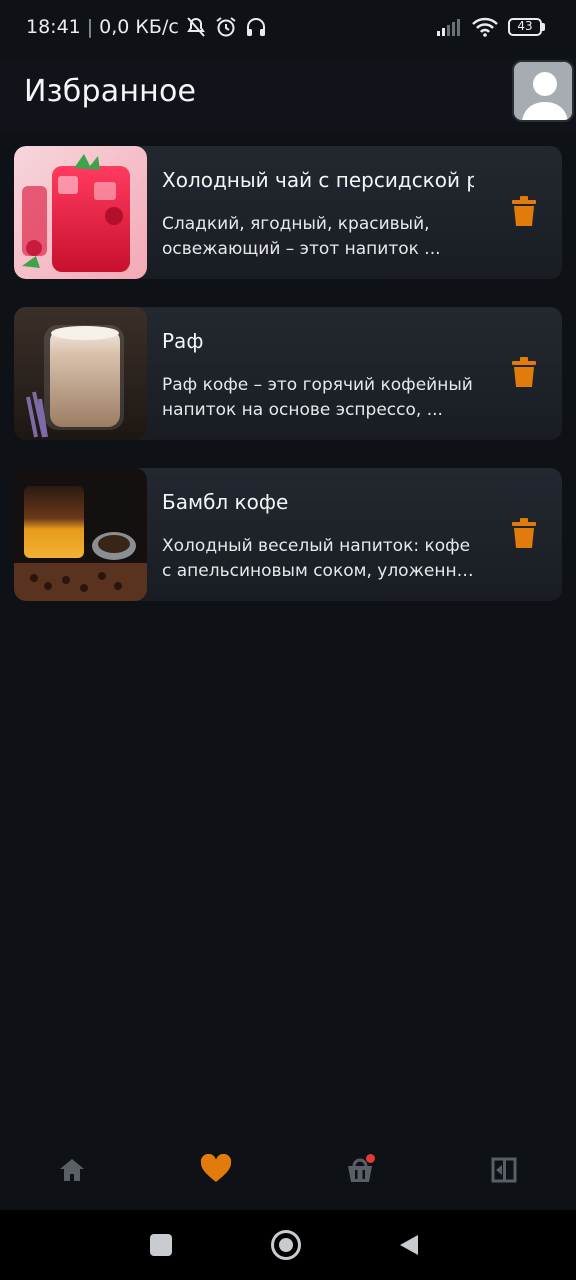 Image resolution: width=576 pixels, height=1280 pixels. I want to click on mute-icon, so click(195, 27).